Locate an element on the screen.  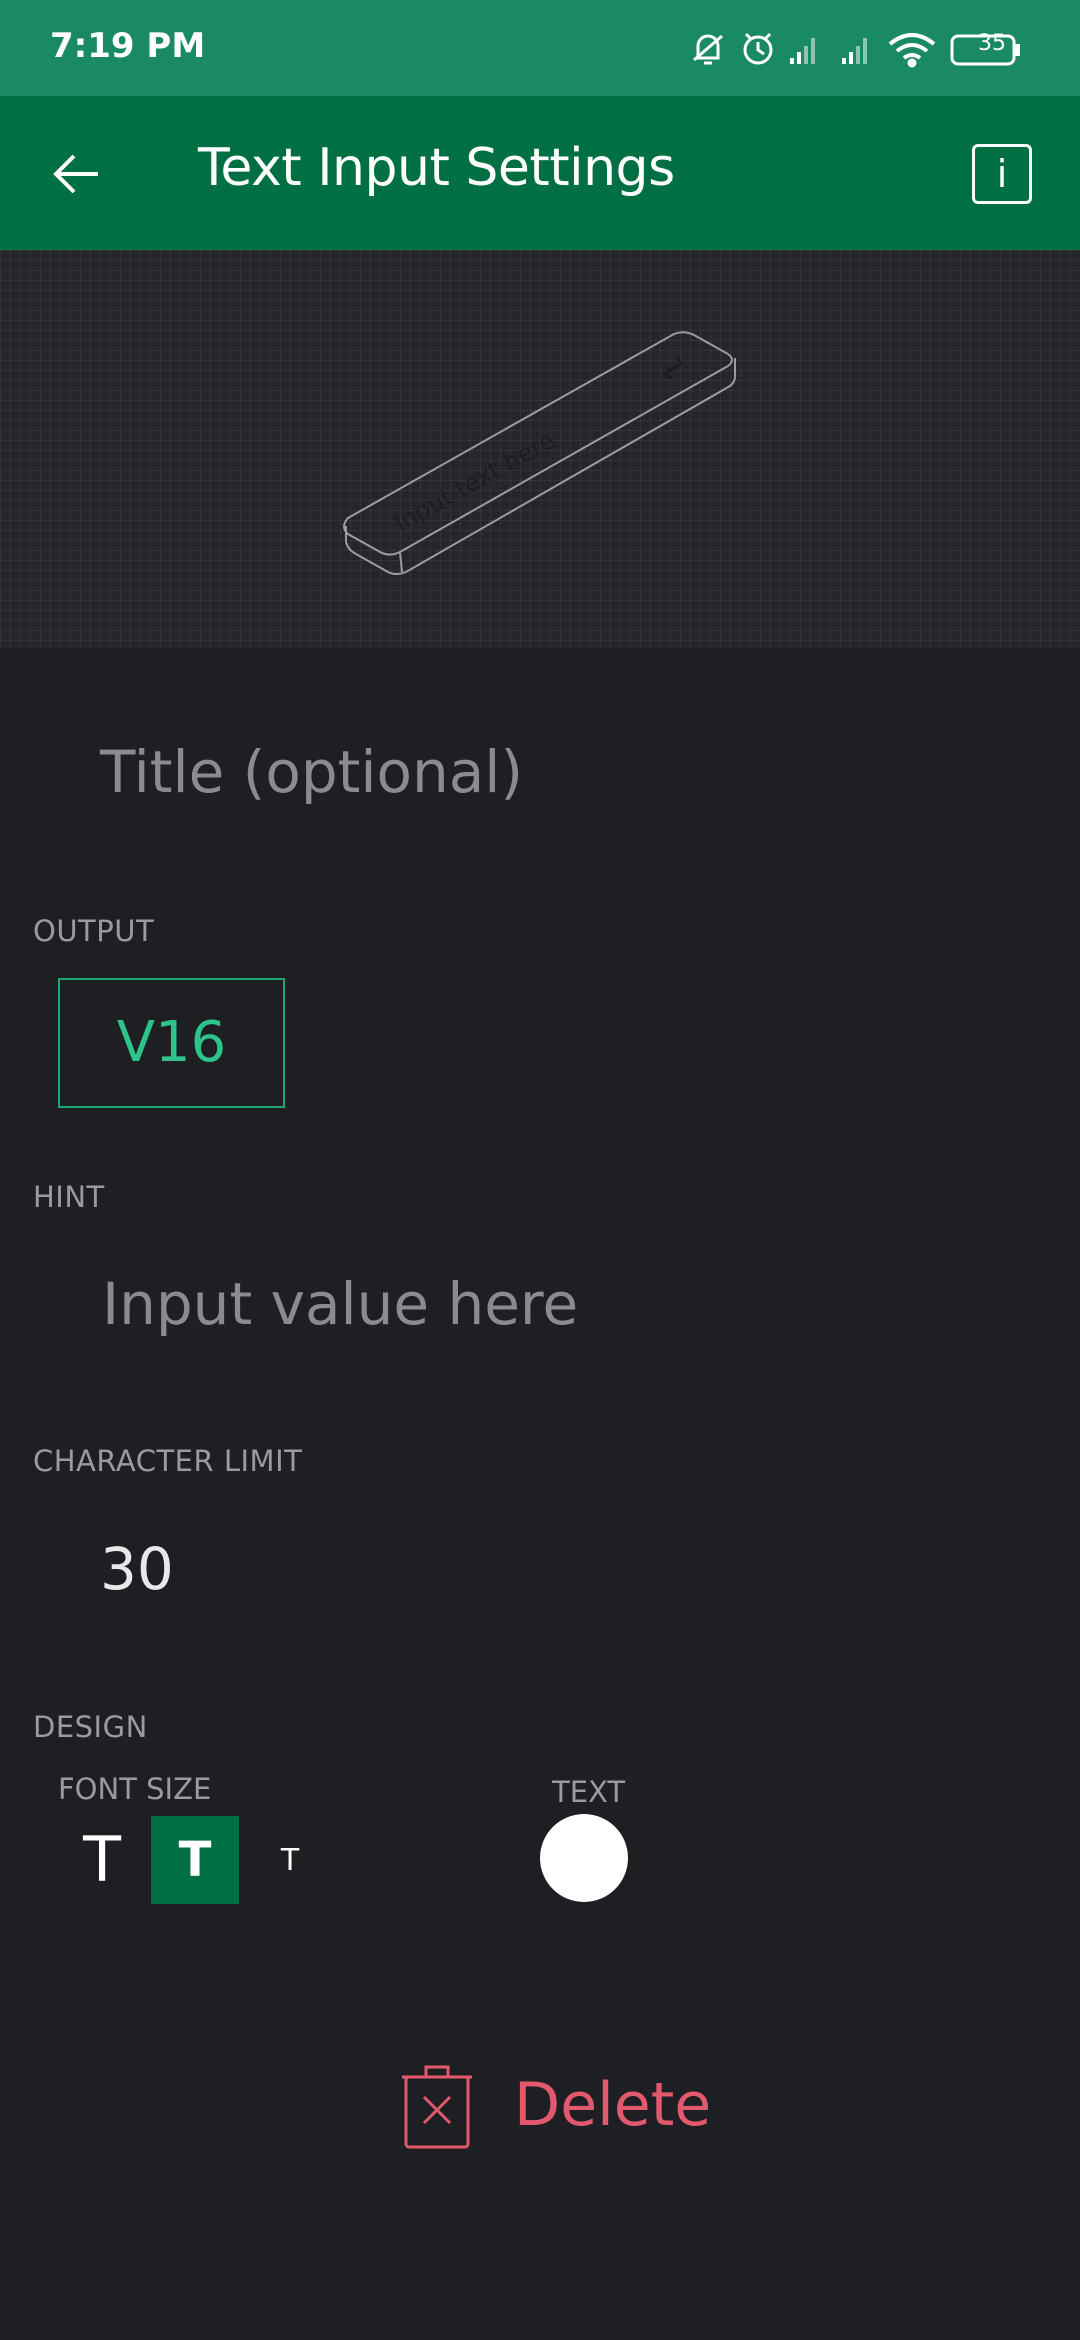
arrow-left-icon is located at coordinates (75, 174).